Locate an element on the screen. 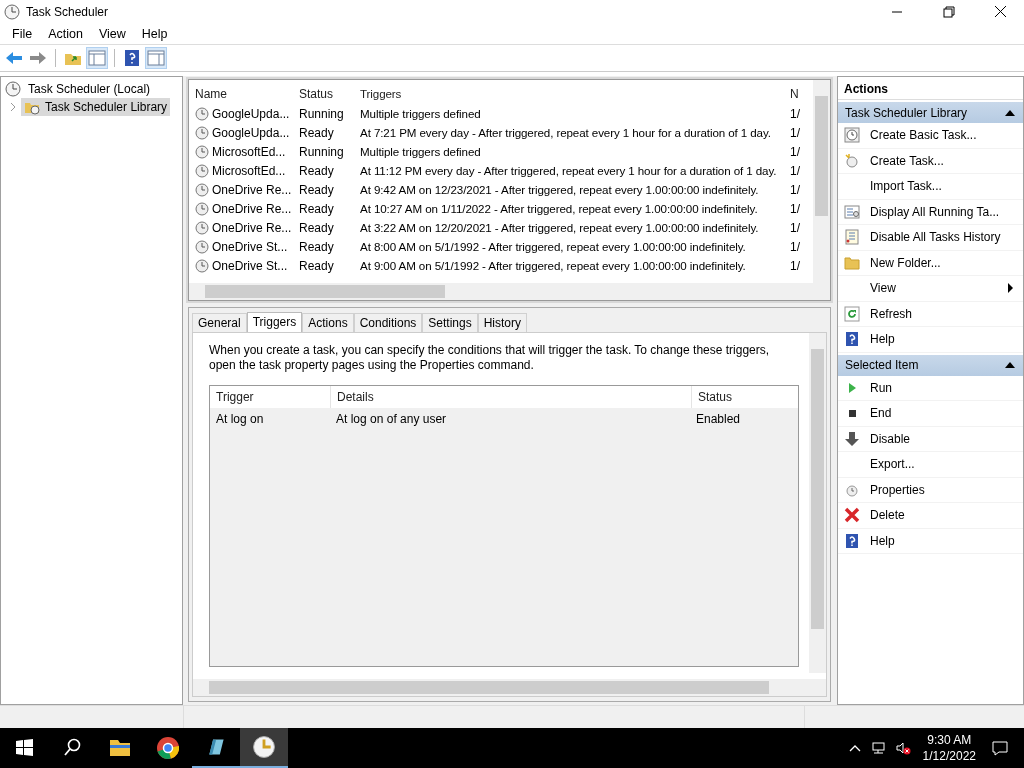 The image size is (1024, 768). table-cell-text: At 9:42 AM on 12/23/2021 - After triggered, repeat every 1.00:00:00 indefinitely. is located at coordinates (559, 189).